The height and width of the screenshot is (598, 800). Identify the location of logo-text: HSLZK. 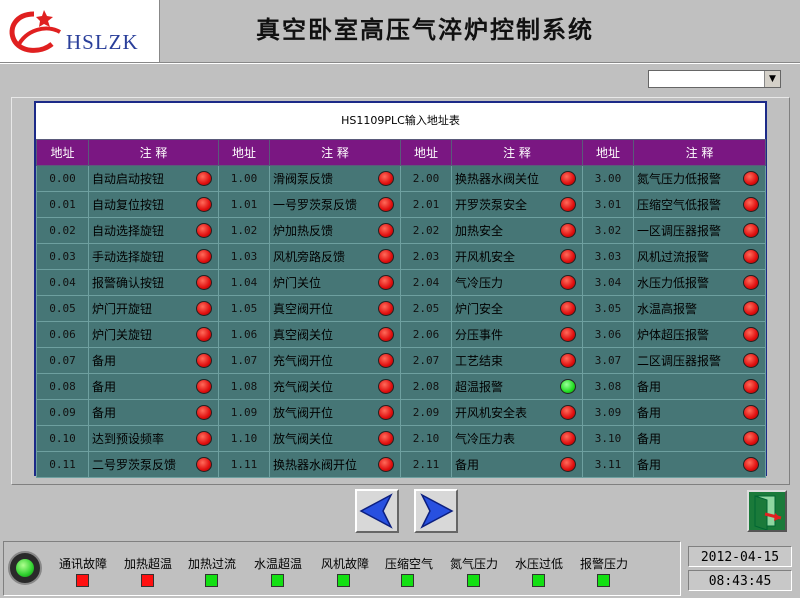
(102, 42).